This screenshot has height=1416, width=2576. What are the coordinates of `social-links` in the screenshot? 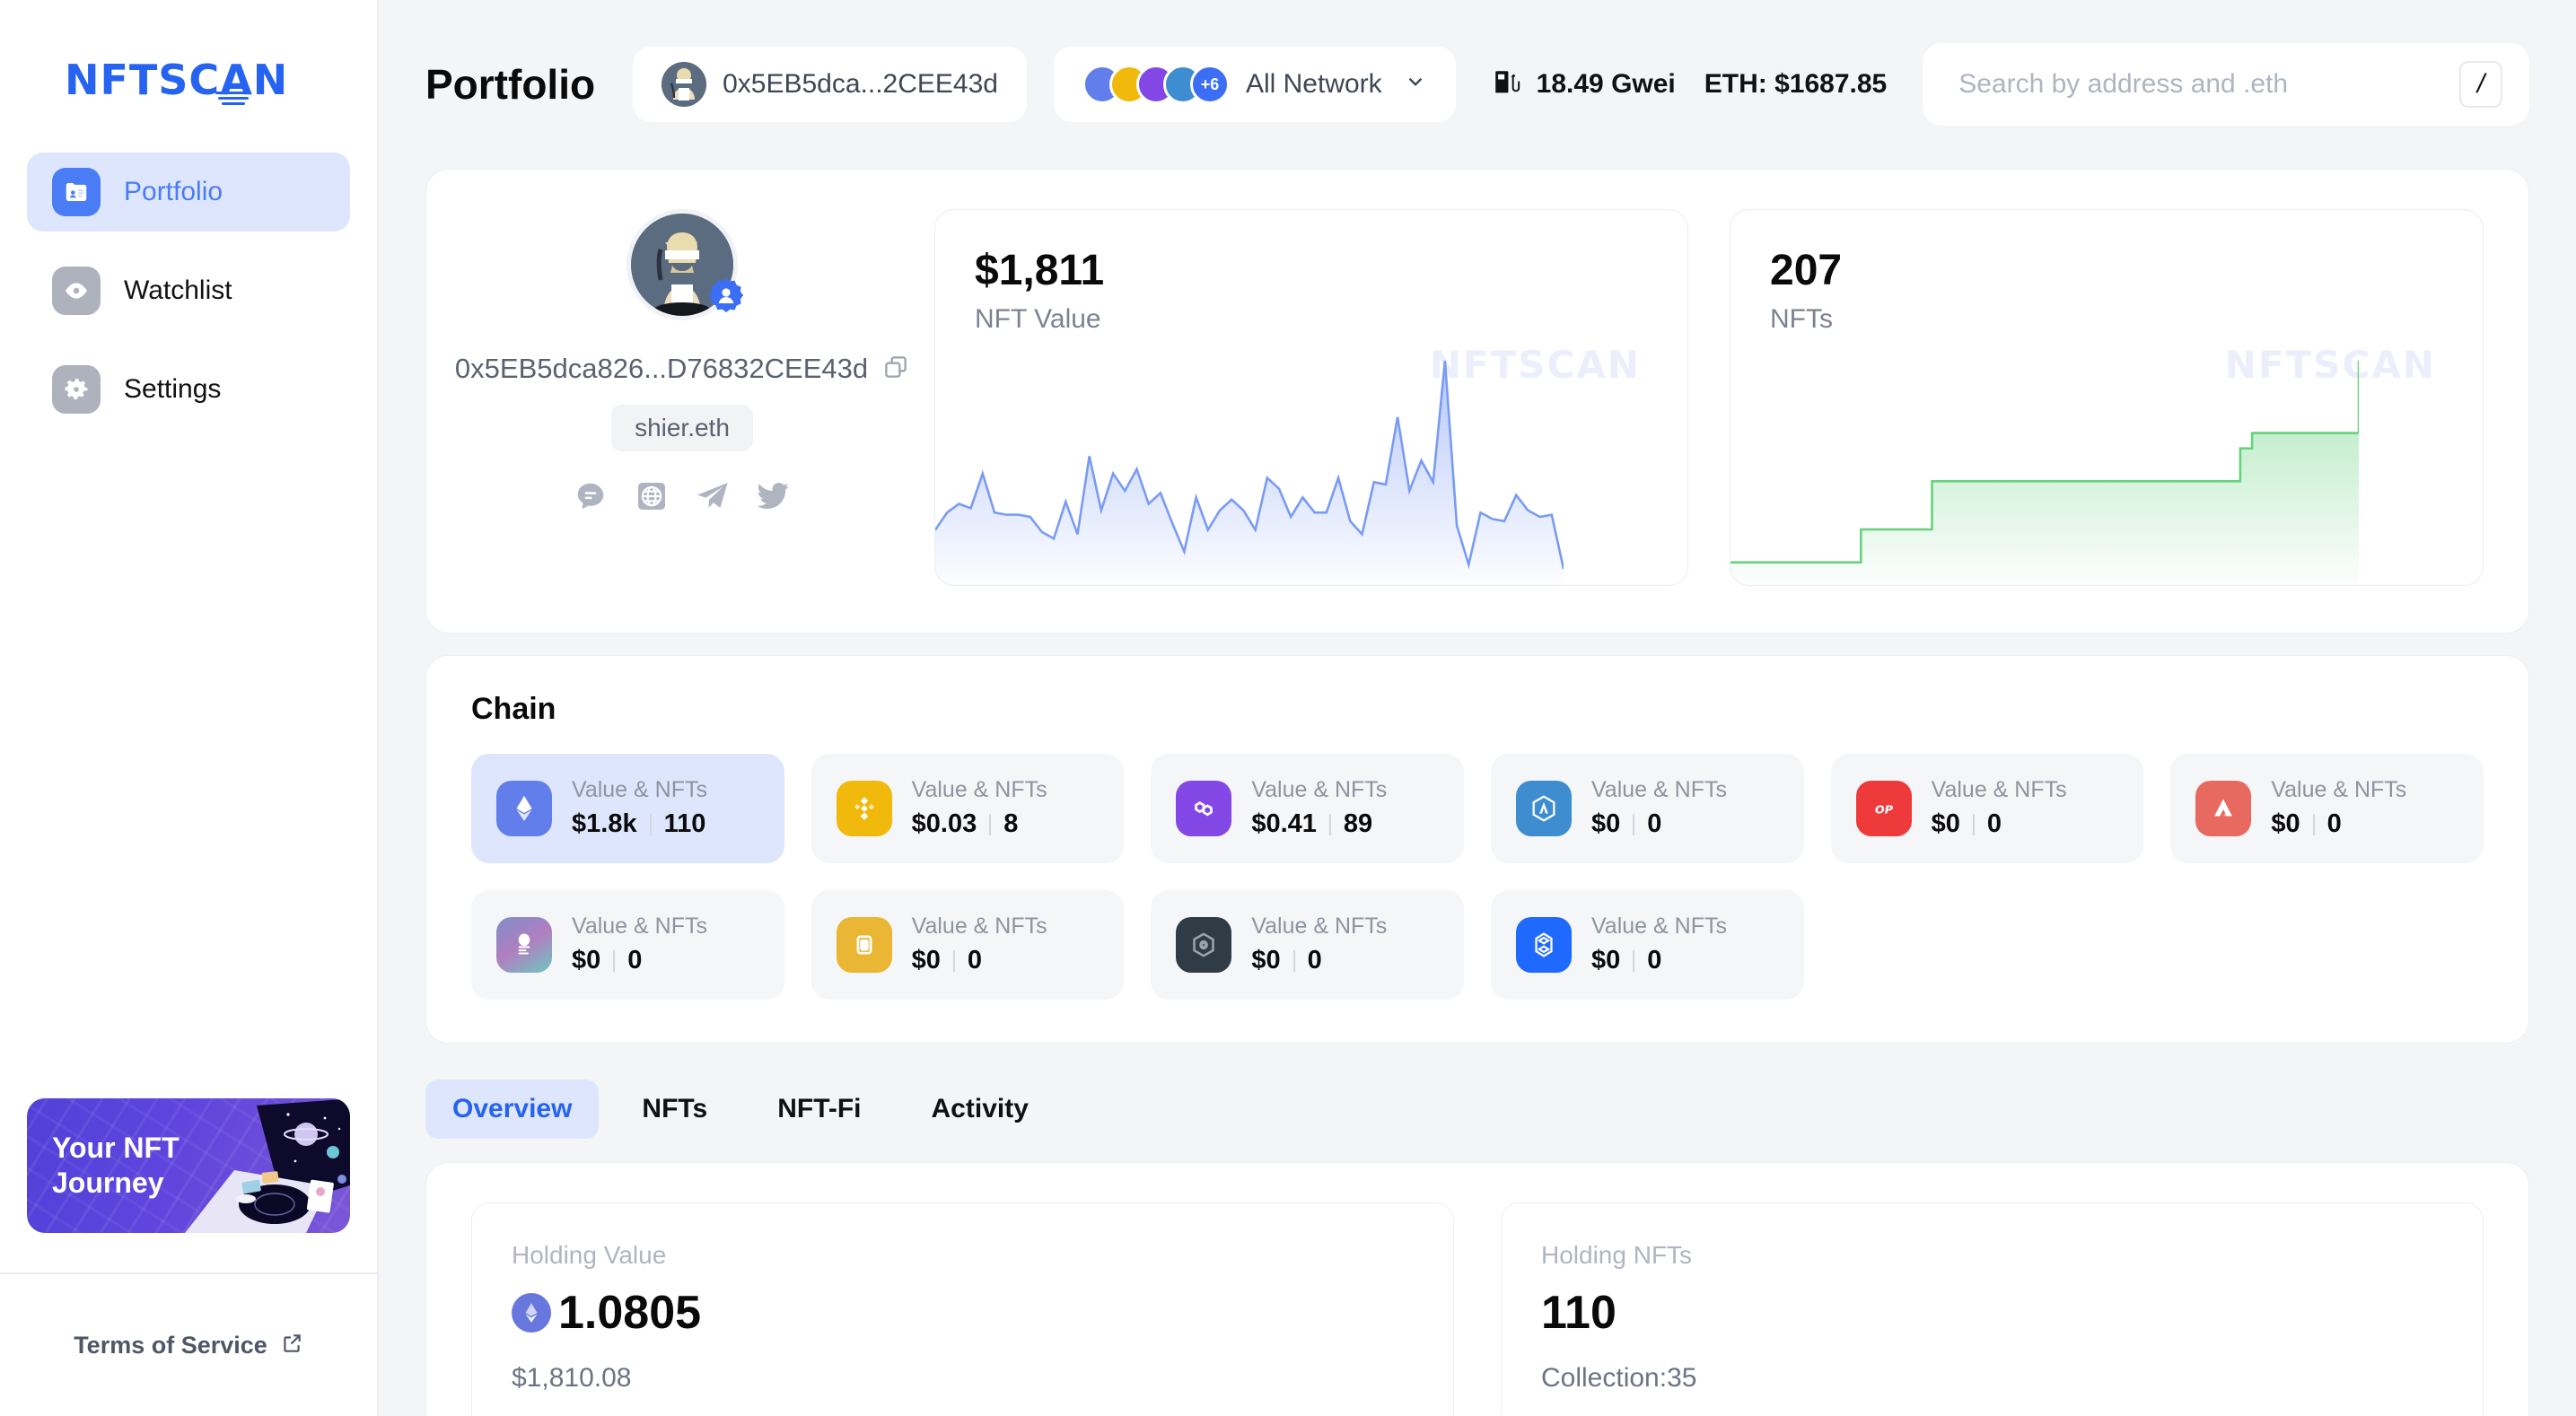 It's located at (682, 496).